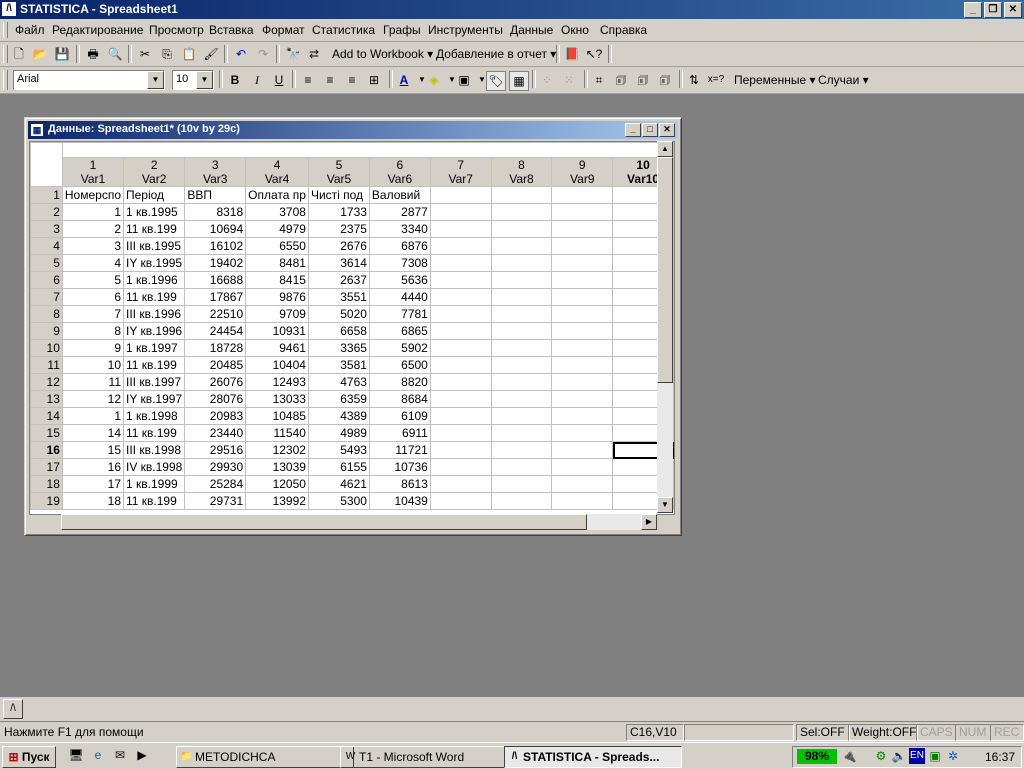 The height and width of the screenshot is (769, 1024). What do you see at coordinates (399, 280) in the screenshot?
I see `grid-cell: 5636` at bounding box center [399, 280].